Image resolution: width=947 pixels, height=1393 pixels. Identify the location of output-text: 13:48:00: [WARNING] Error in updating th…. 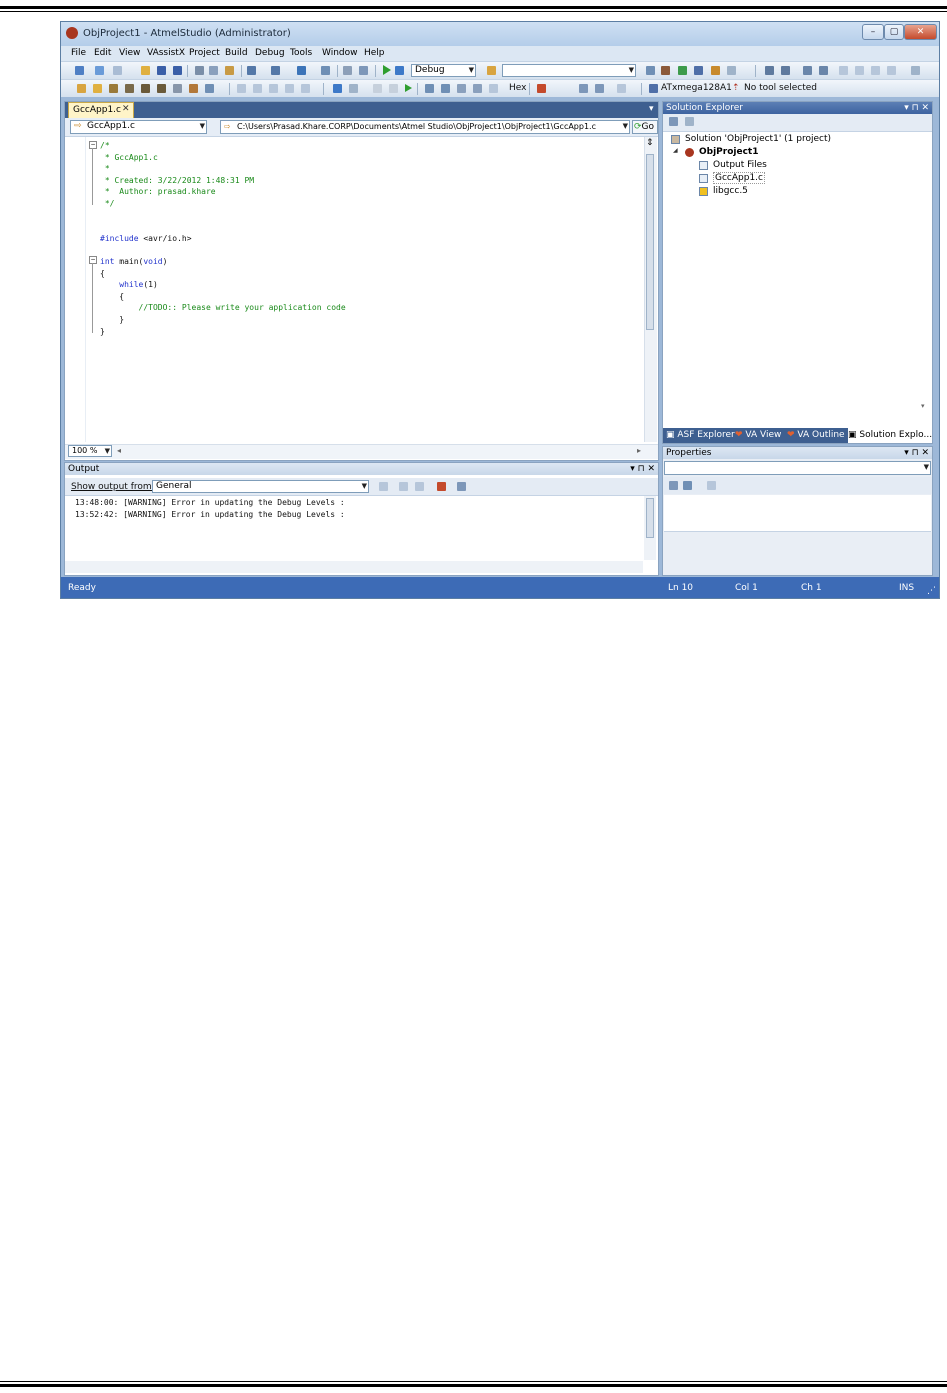
(354, 528).